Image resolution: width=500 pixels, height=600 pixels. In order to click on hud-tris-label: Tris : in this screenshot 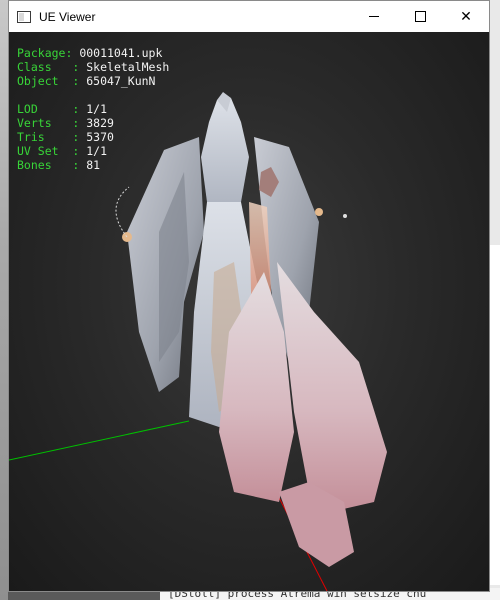, I will do `click(52, 137)`.